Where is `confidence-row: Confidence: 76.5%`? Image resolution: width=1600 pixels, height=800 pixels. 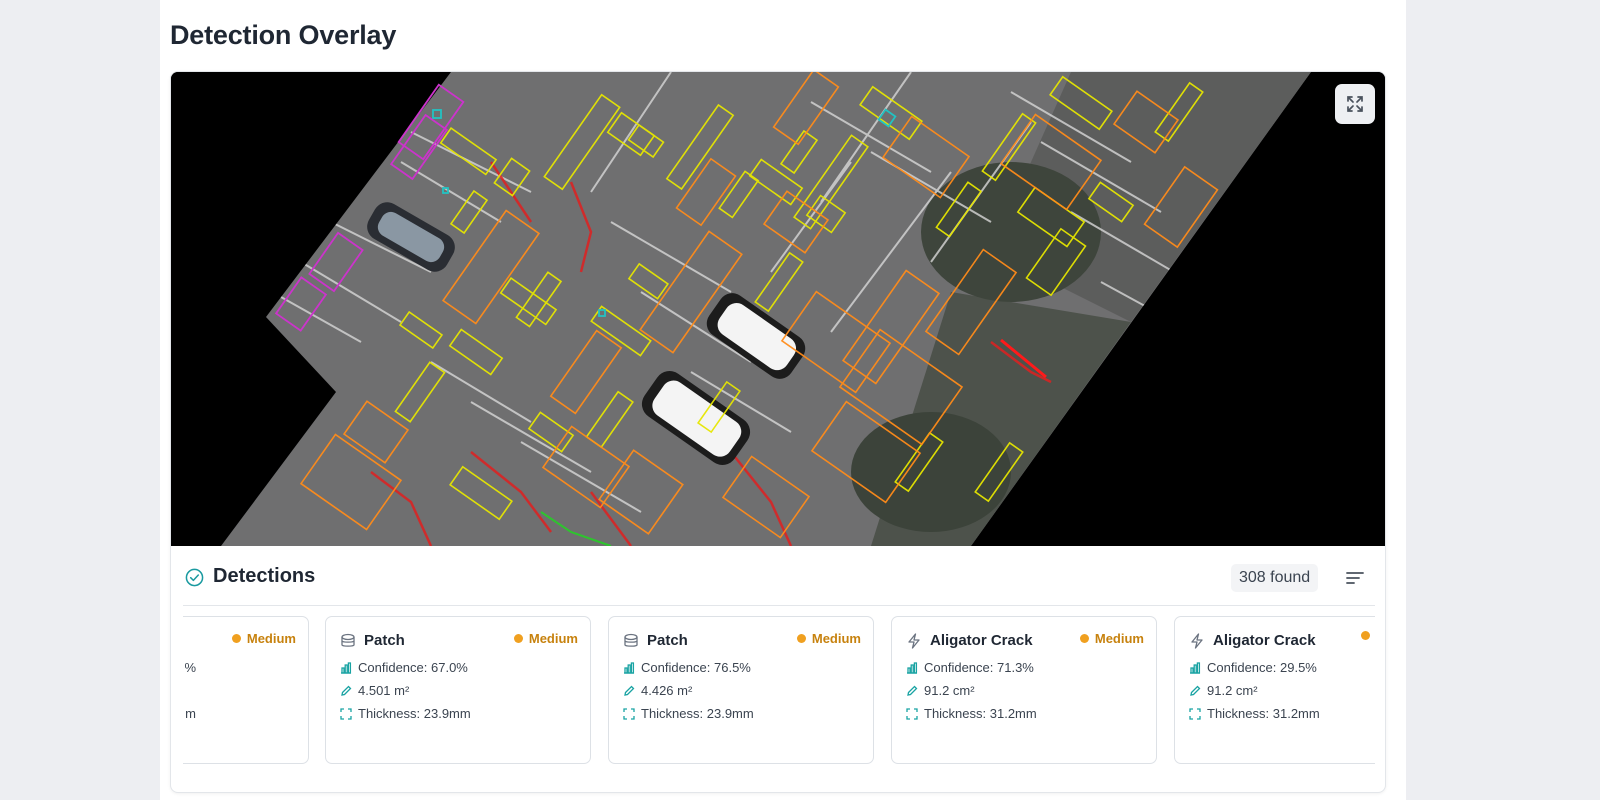
confidence-row: Confidence: 76.5% is located at coordinates (687, 667).